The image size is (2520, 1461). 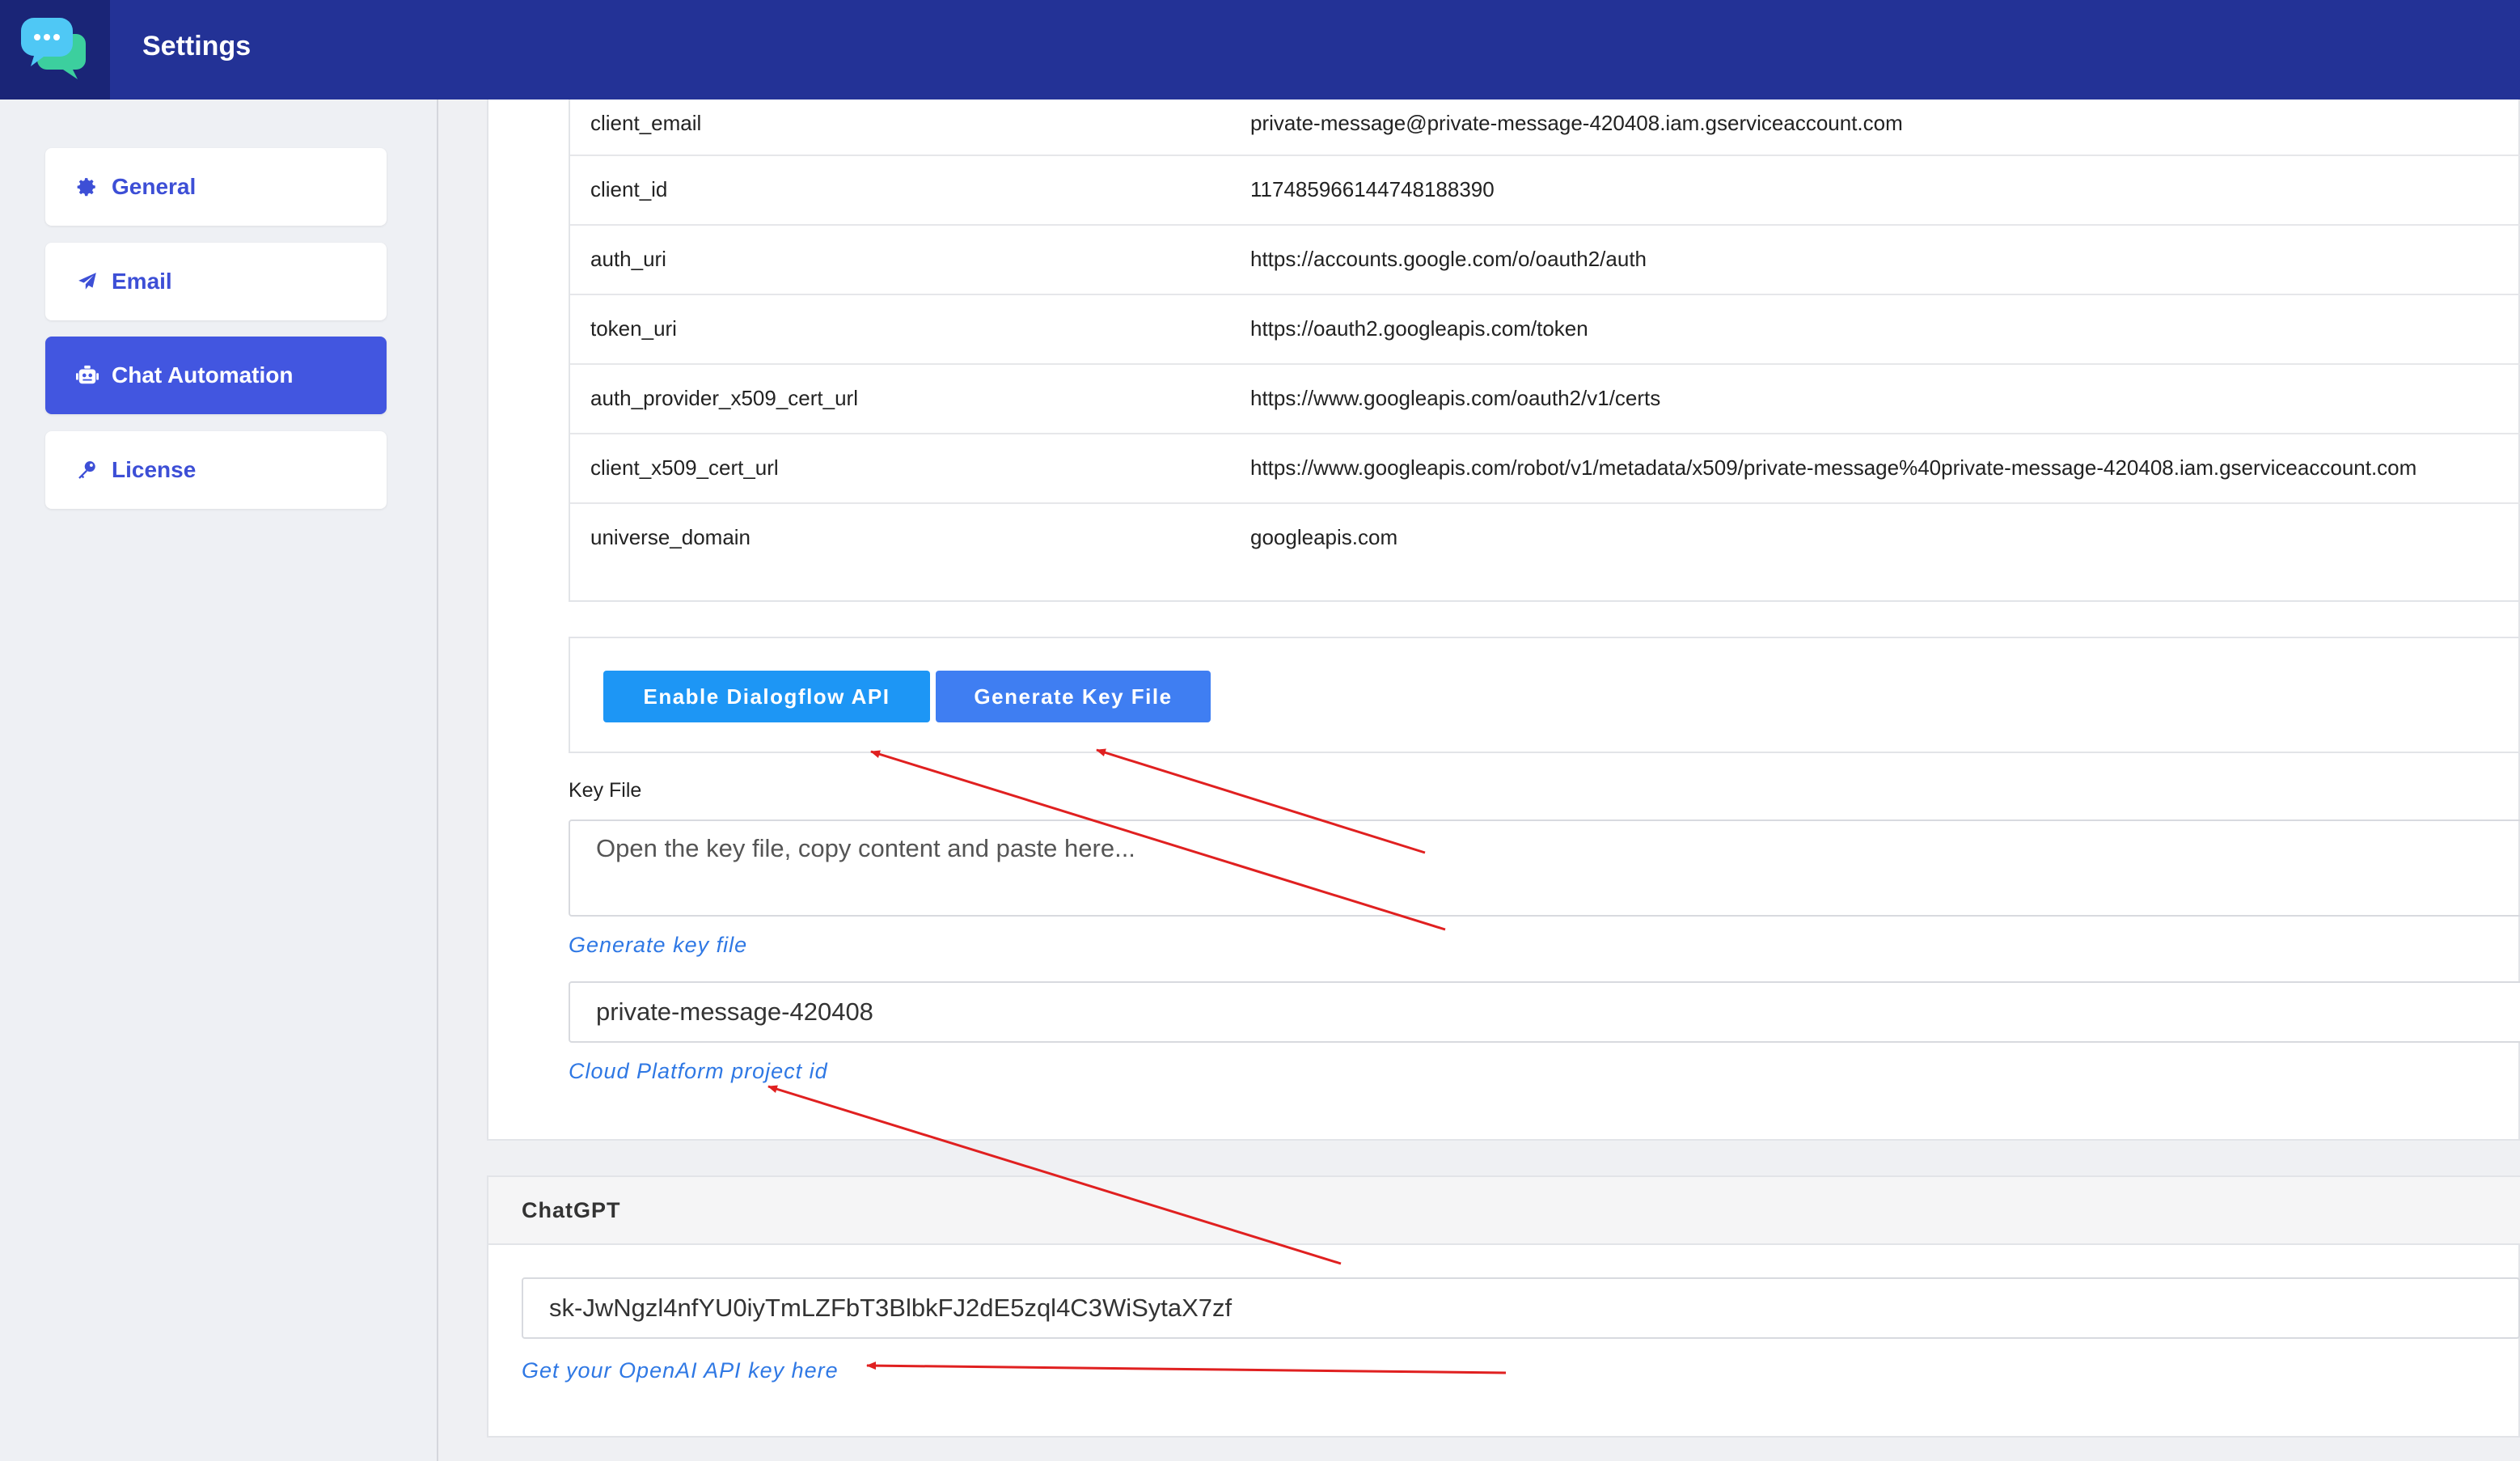 What do you see at coordinates (1544, 695) in the screenshot?
I see `dialogflow-actions: Enable Dialogflow API Generate Key File` at bounding box center [1544, 695].